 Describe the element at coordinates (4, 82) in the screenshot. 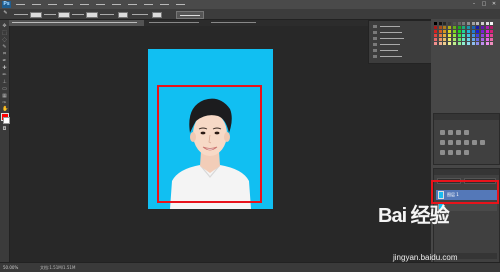

I see `clone-stamp-tool-icon: ⊥` at that location.